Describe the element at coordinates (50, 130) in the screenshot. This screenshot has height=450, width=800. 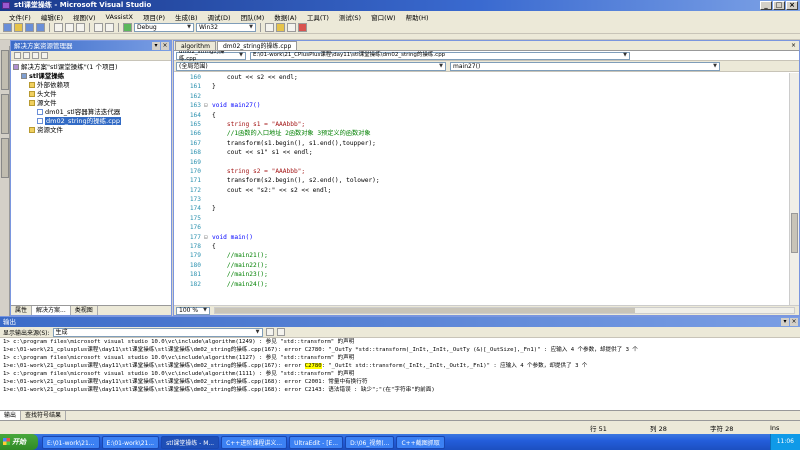
I see `tree-item-label: 资源文件` at that location.